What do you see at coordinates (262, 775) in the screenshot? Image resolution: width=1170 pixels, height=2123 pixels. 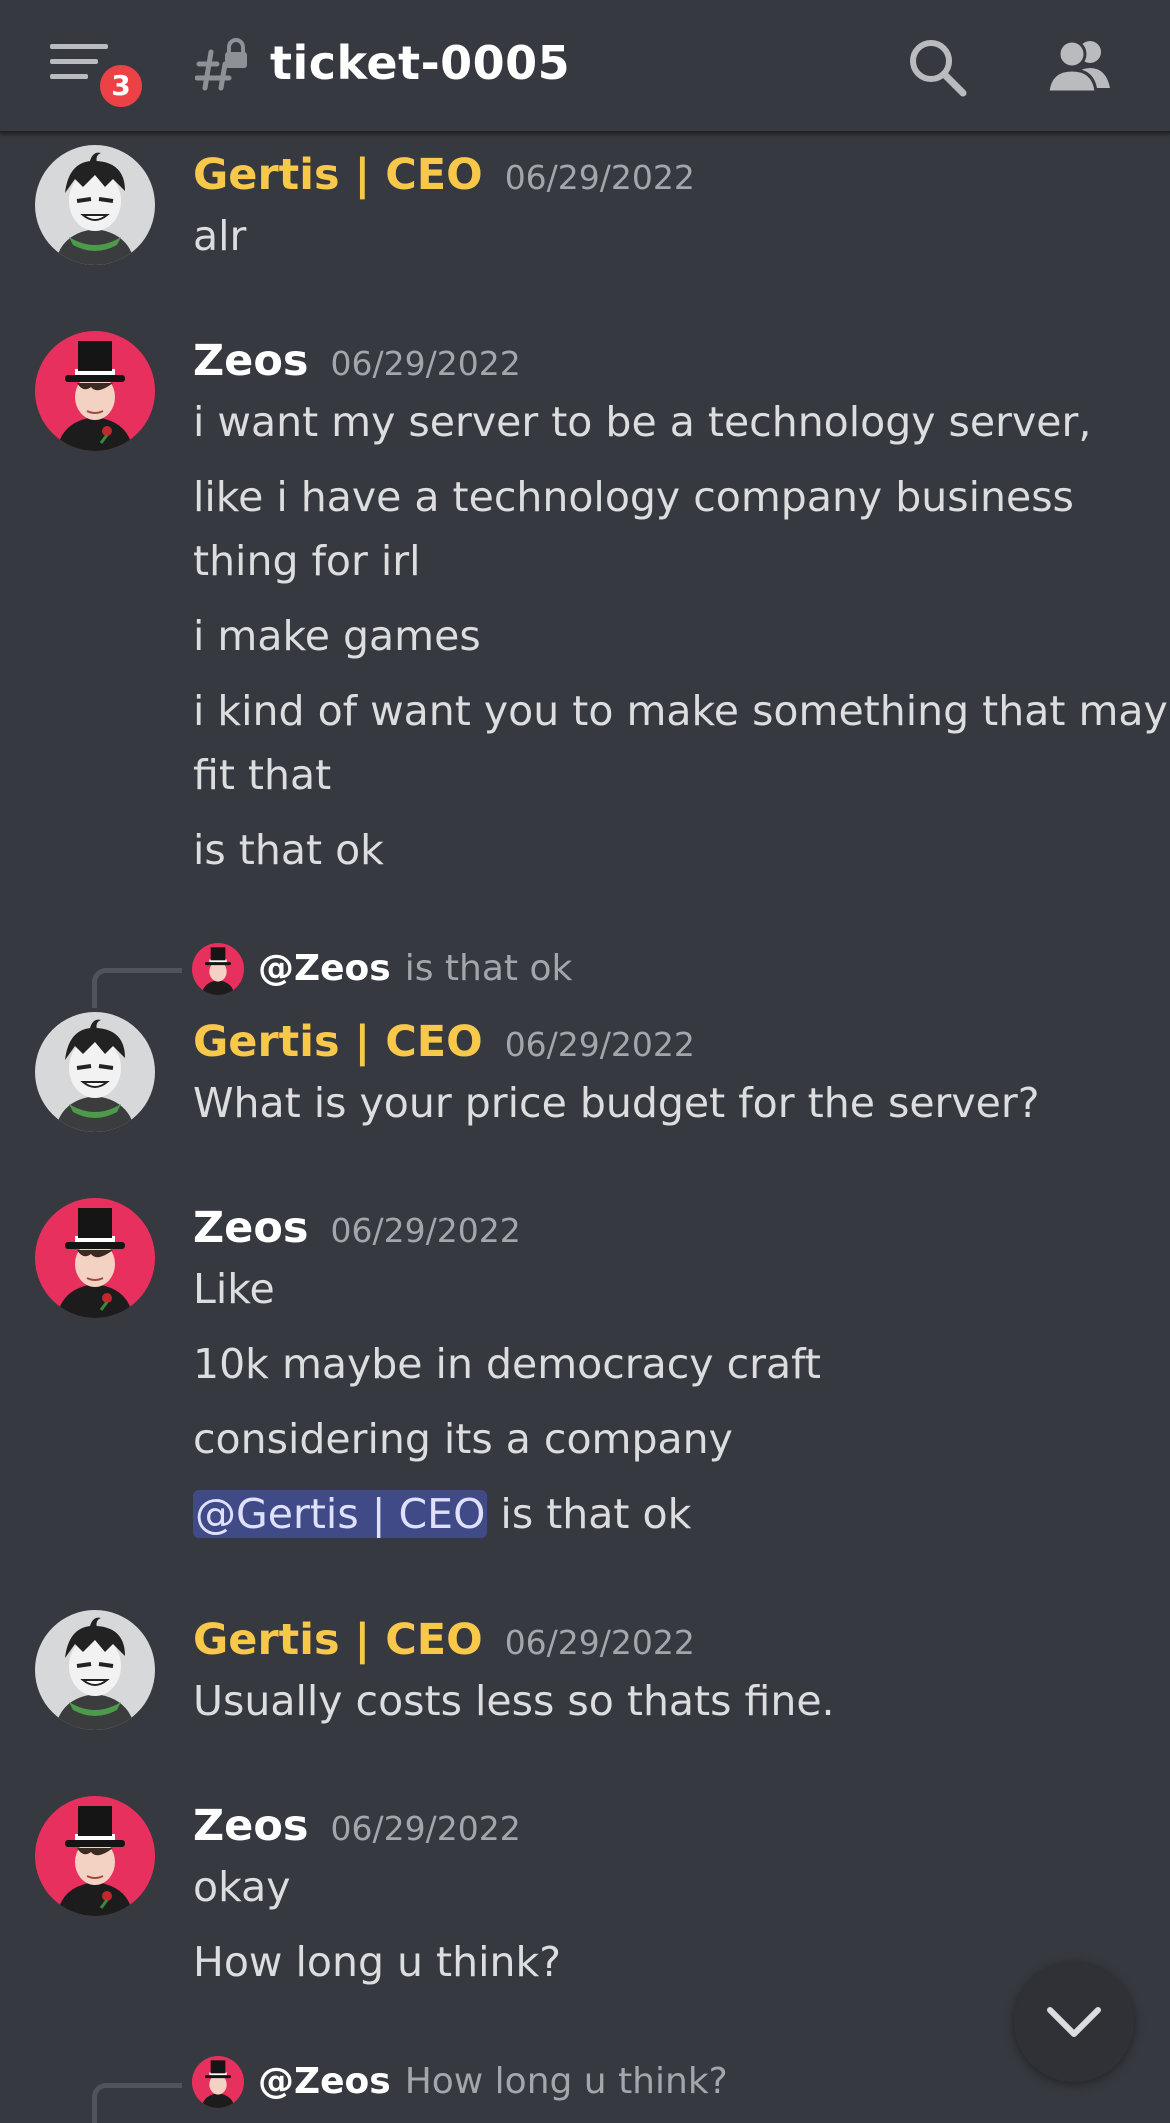 I see `message-text: fit that` at bounding box center [262, 775].